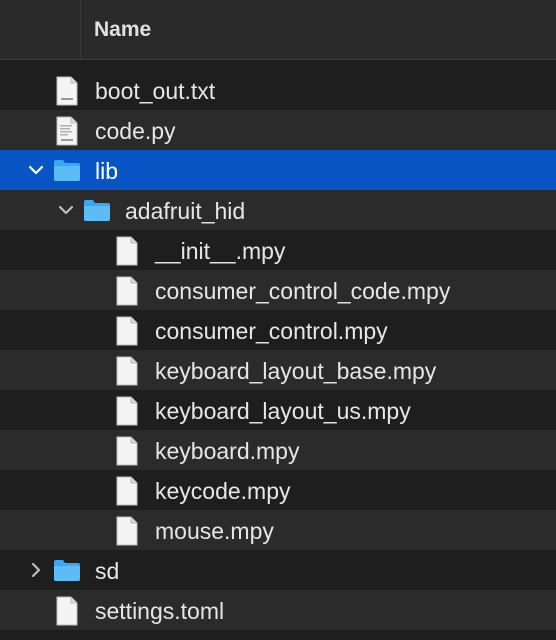 The image size is (556, 640). I want to click on file-row-label: code.py, so click(135, 131).